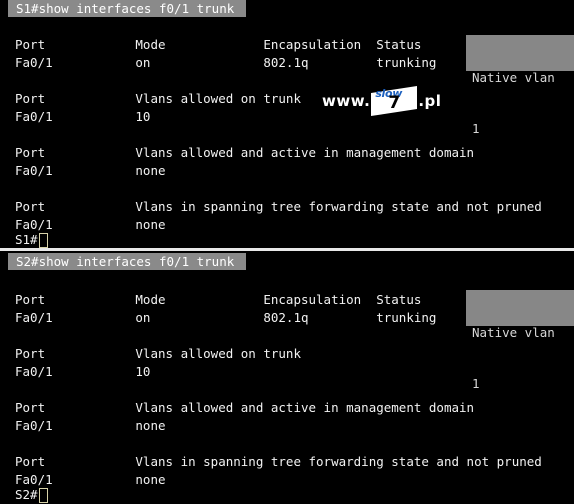 The width and height of the screenshot is (574, 504). Describe the element at coordinates (158, 98) in the screenshot. I see `table-header-row-s1-2: Port Vlans allowed on trunk` at that location.